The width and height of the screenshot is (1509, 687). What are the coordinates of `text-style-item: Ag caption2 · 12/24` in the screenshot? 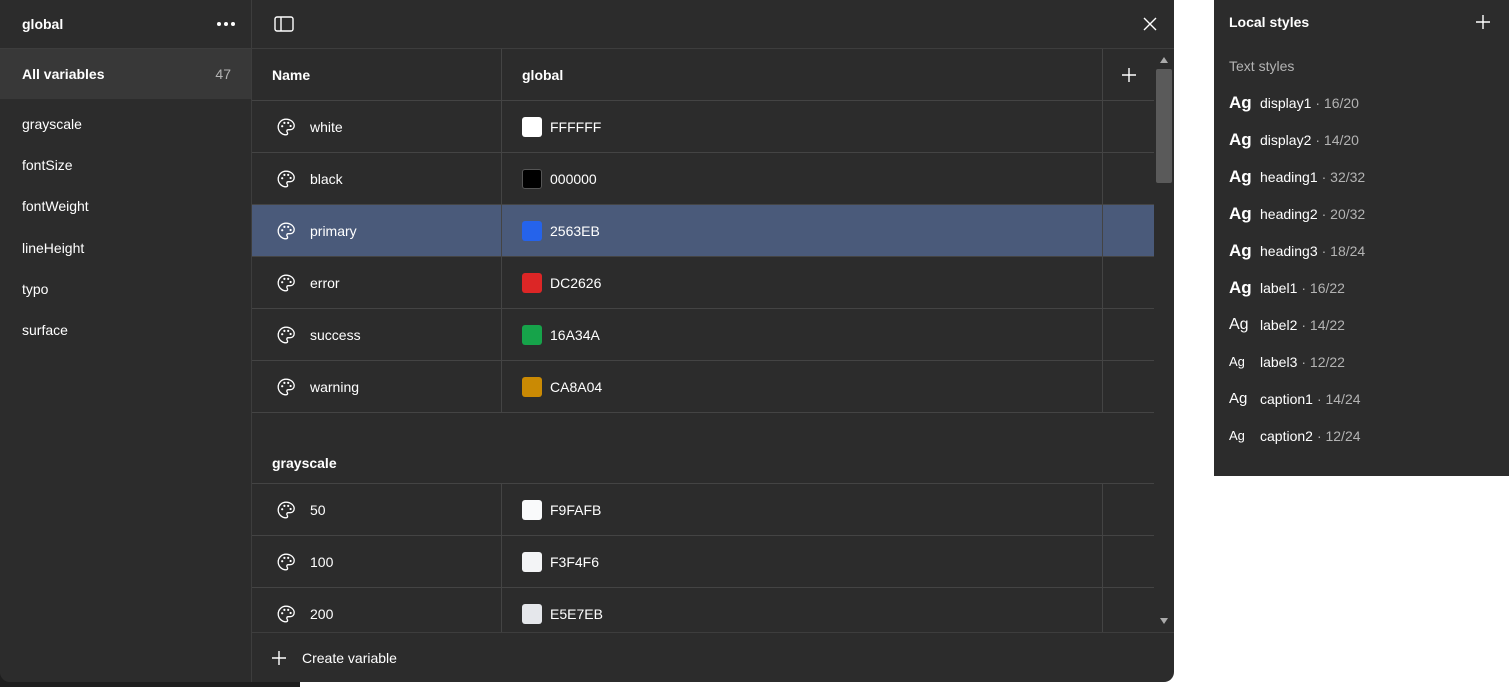 It's located at (1361, 435).